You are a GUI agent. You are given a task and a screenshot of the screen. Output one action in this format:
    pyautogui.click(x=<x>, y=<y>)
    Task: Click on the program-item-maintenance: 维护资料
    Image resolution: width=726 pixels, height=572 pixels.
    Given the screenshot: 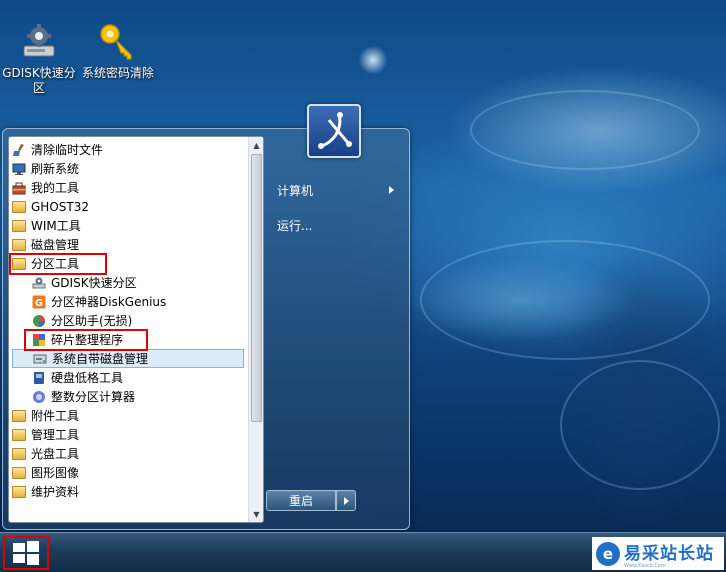 What is the action you would take?
    pyautogui.click(x=128, y=491)
    